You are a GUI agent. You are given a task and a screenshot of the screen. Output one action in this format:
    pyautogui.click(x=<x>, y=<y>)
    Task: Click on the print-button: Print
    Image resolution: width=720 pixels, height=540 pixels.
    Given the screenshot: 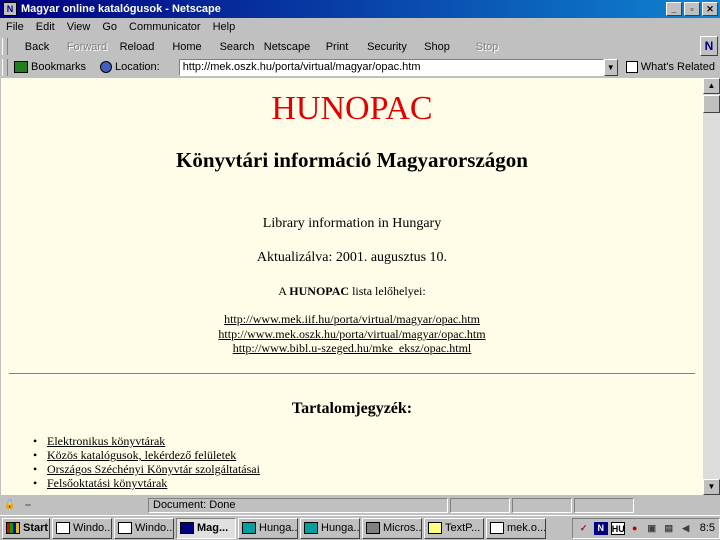 What is the action you would take?
    pyautogui.click(x=337, y=48)
    